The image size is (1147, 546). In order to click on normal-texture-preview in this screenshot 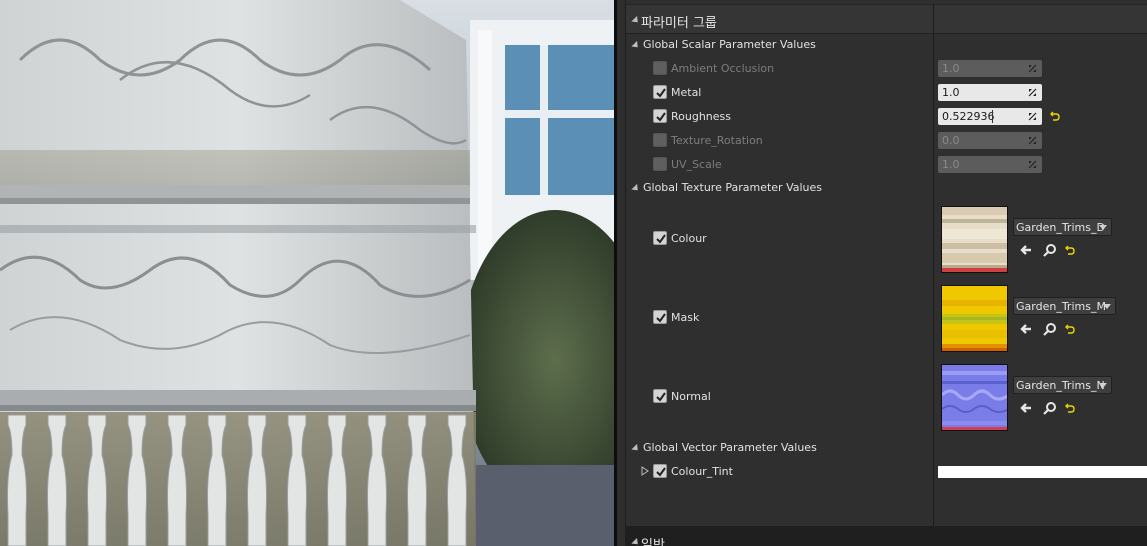, I will do `click(974, 397)`.